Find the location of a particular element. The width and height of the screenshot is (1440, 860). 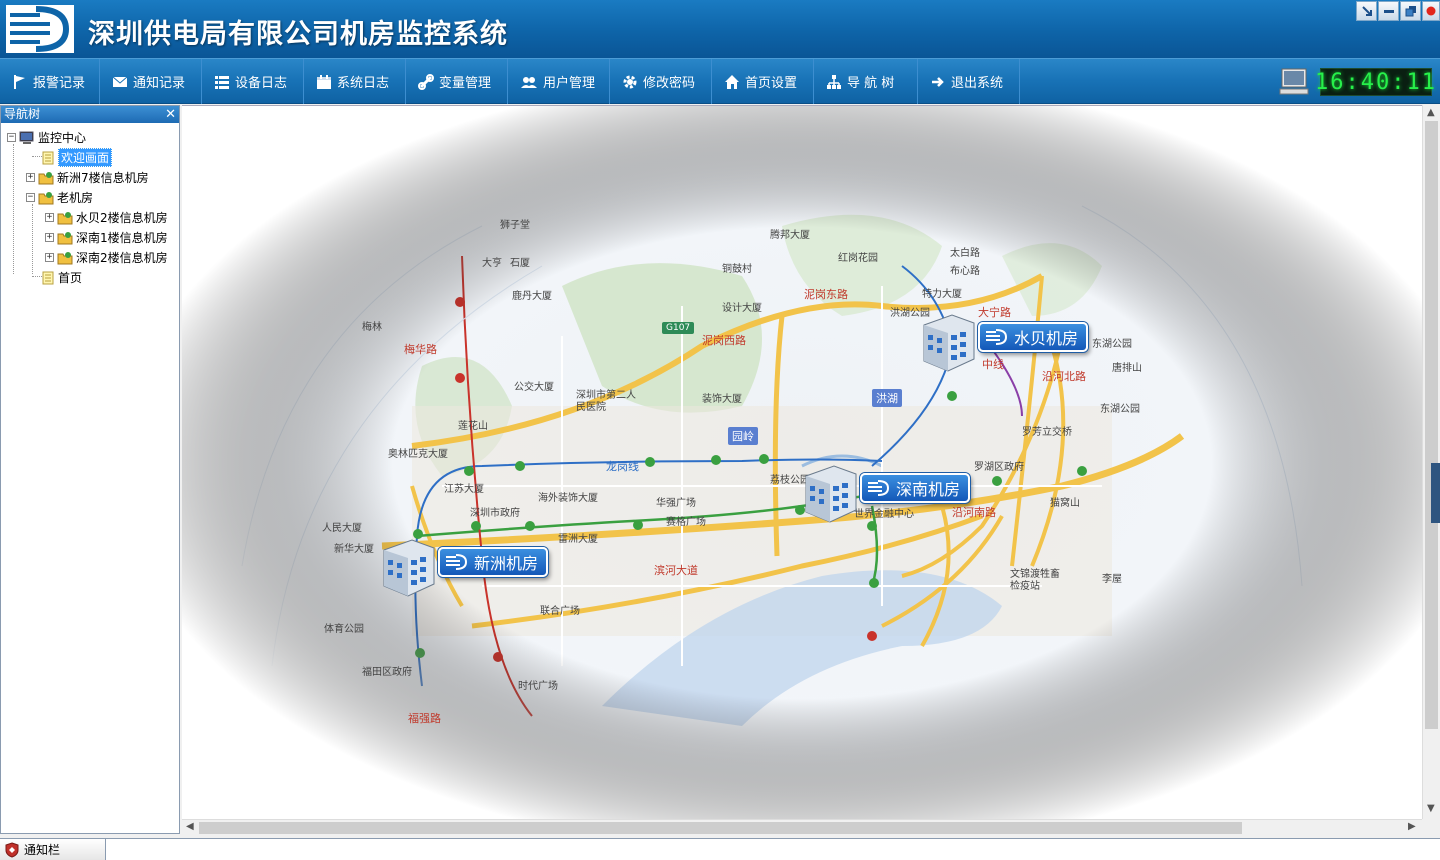

tree-item-shennan1-room: + 深南1楼信息机房 is located at coordinates (106, 237).